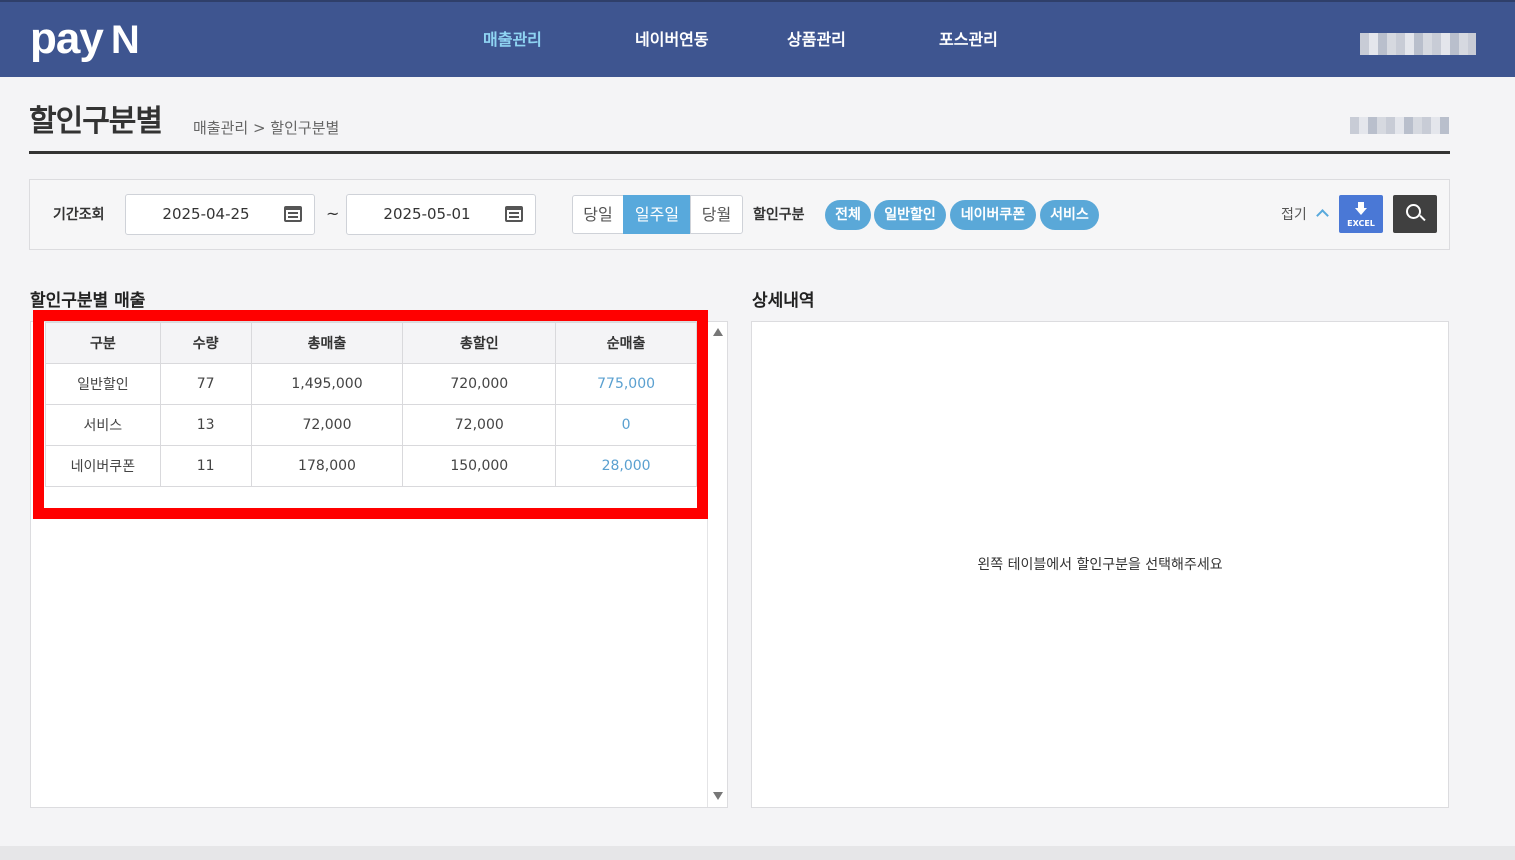 Image resolution: width=1515 pixels, height=860 pixels. What do you see at coordinates (779, 215) in the screenshot?
I see `discount-type-label: 할인구분` at bounding box center [779, 215].